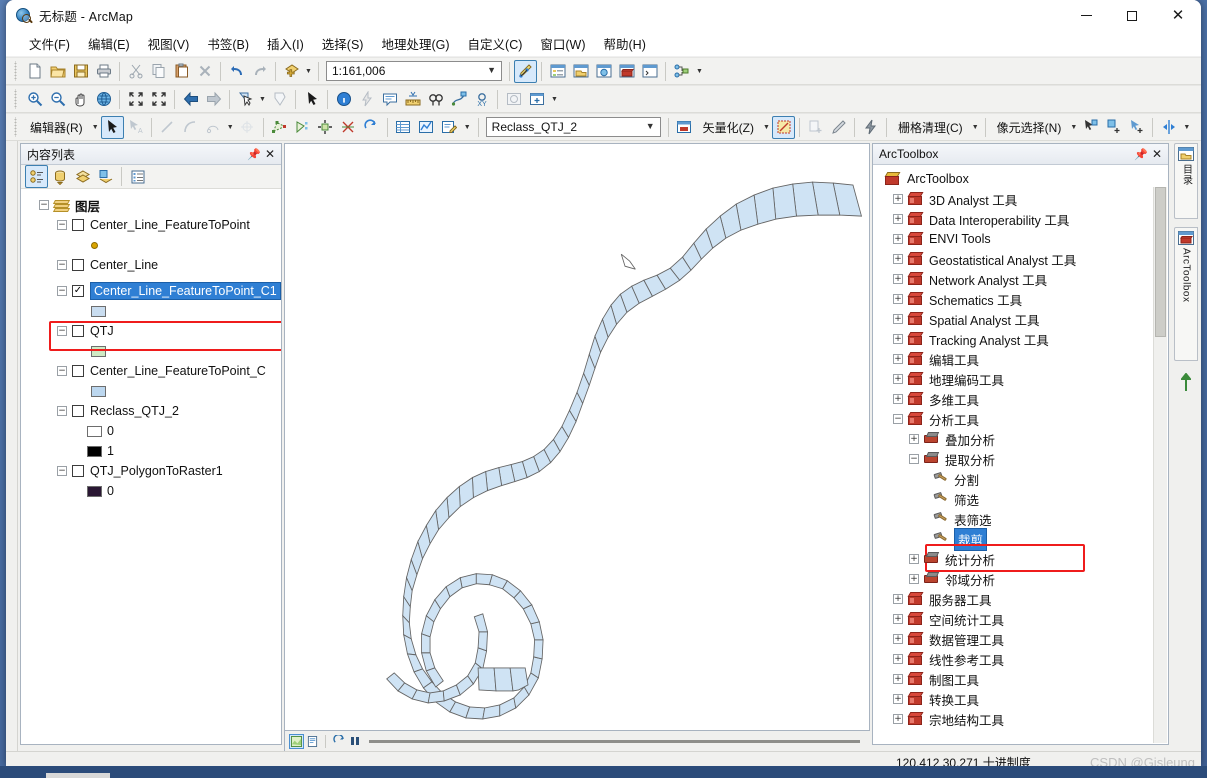 This screenshot has width=1207, height=778. What do you see at coordinates (153, 265) in the screenshot?
I see `toc-layer-center-line: − Center_Line` at bounding box center [153, 265].